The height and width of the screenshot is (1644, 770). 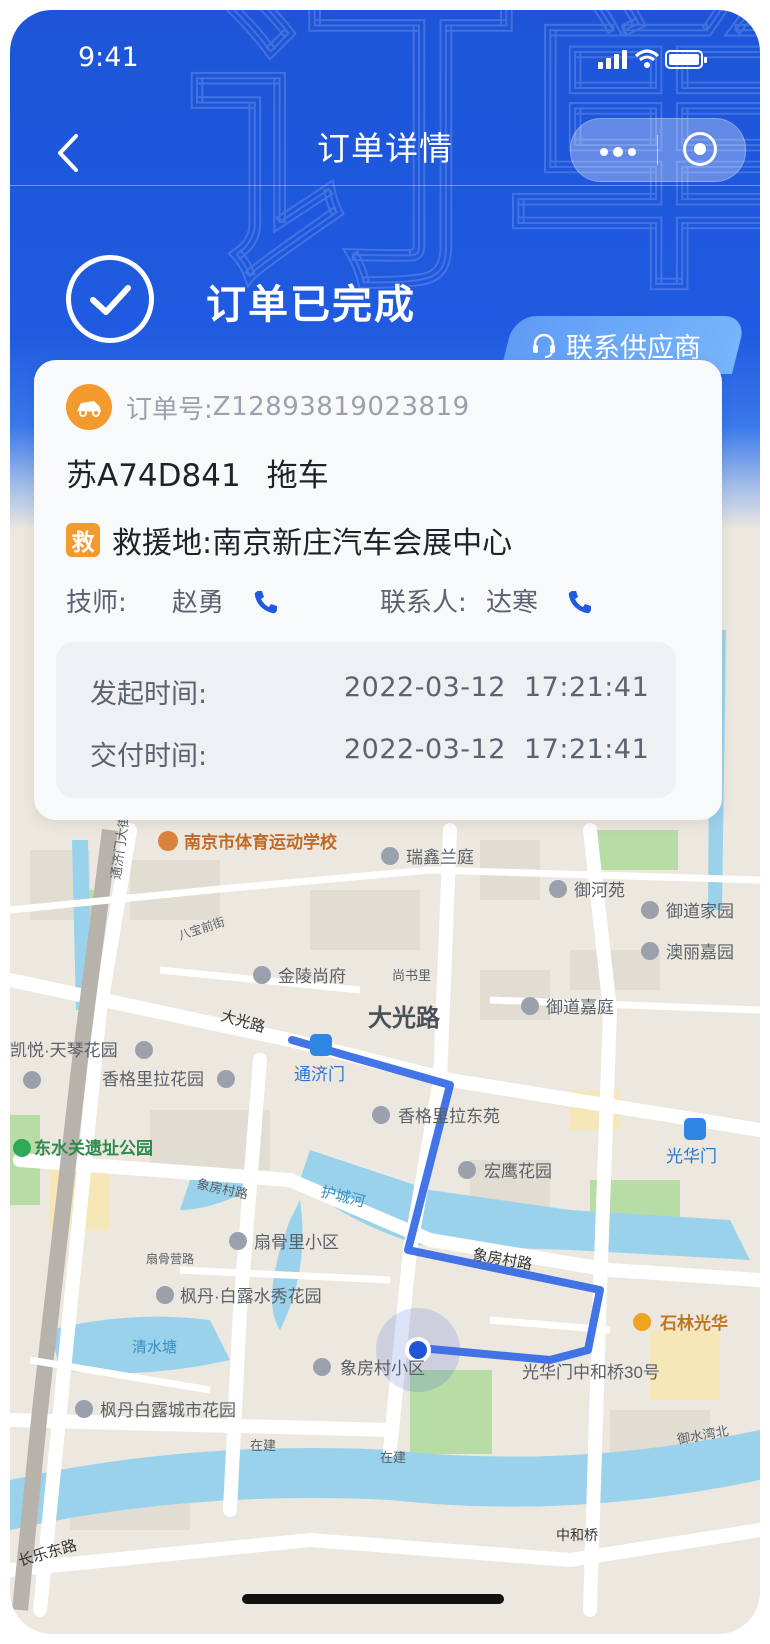 I want to click on map-label: 光华门中和桥30号, so click(x=591, y=1372).